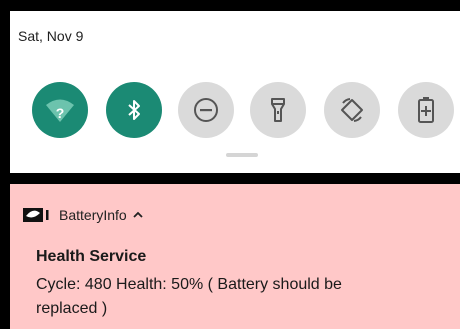  What do you see at coordinates (72, 308) in the screenshot?
I see `notification-text-line-2: replaced )` at bounding box center [72, 308].